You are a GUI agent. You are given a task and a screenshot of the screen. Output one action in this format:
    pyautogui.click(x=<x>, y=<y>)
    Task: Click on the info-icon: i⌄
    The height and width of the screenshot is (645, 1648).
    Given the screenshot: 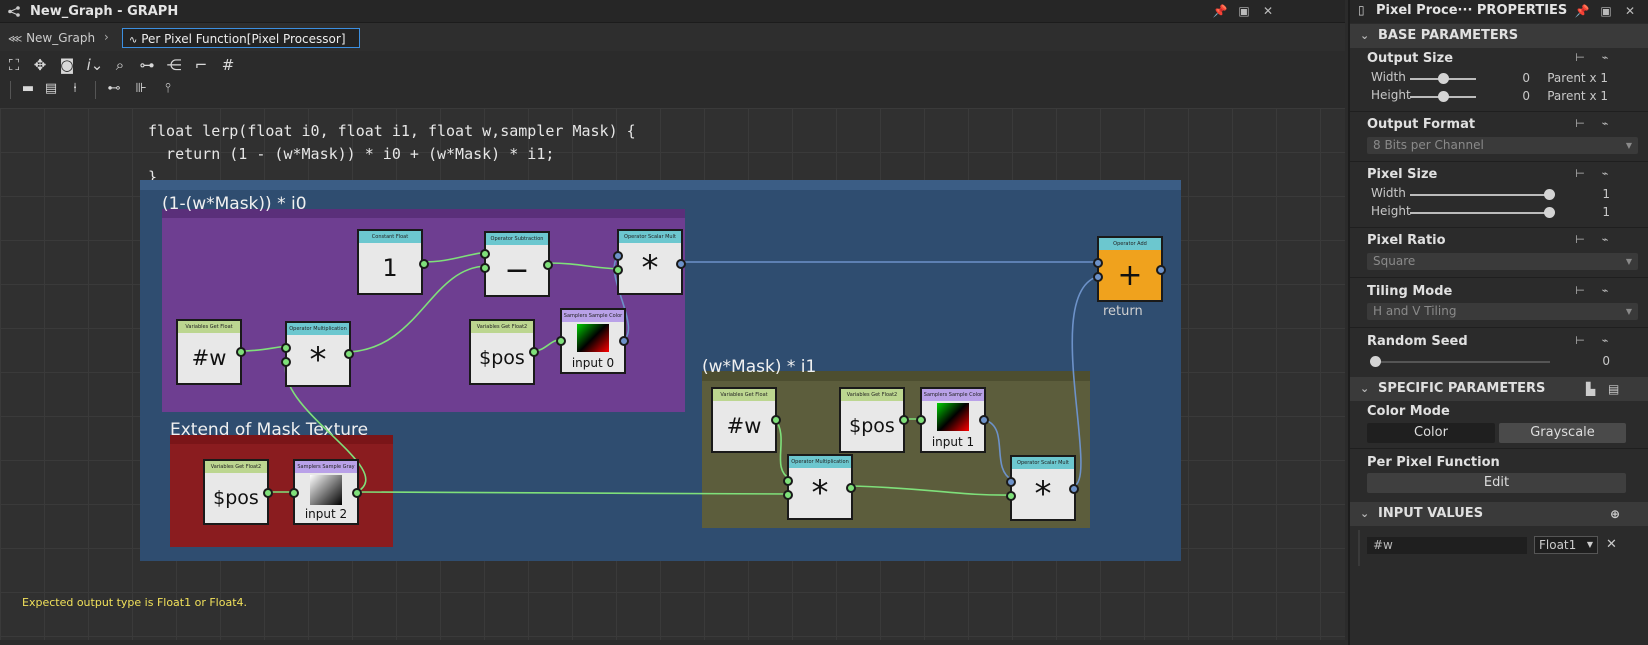 What is the action you would take?
    pyautogui.click(x=95, y=65)
    